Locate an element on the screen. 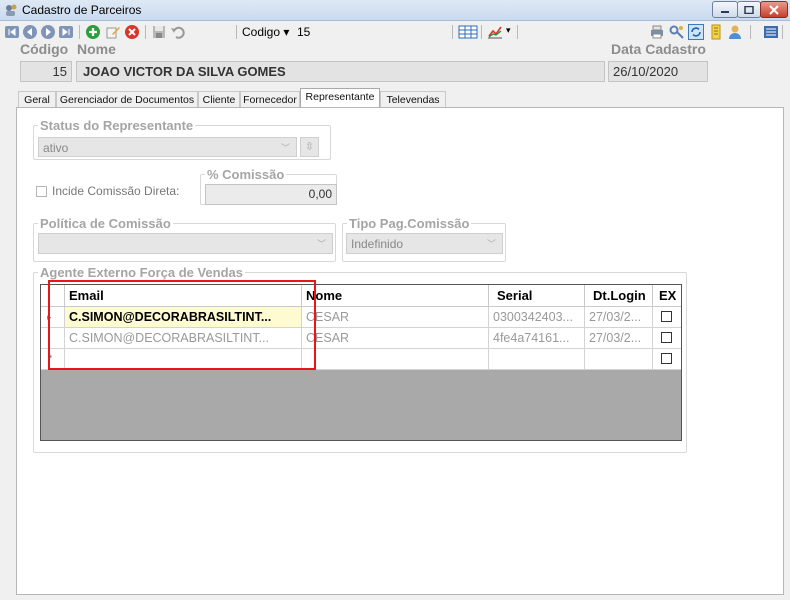 This screenshot has width=790, height=600. next-record-icon is located at coordinates (48, 32).